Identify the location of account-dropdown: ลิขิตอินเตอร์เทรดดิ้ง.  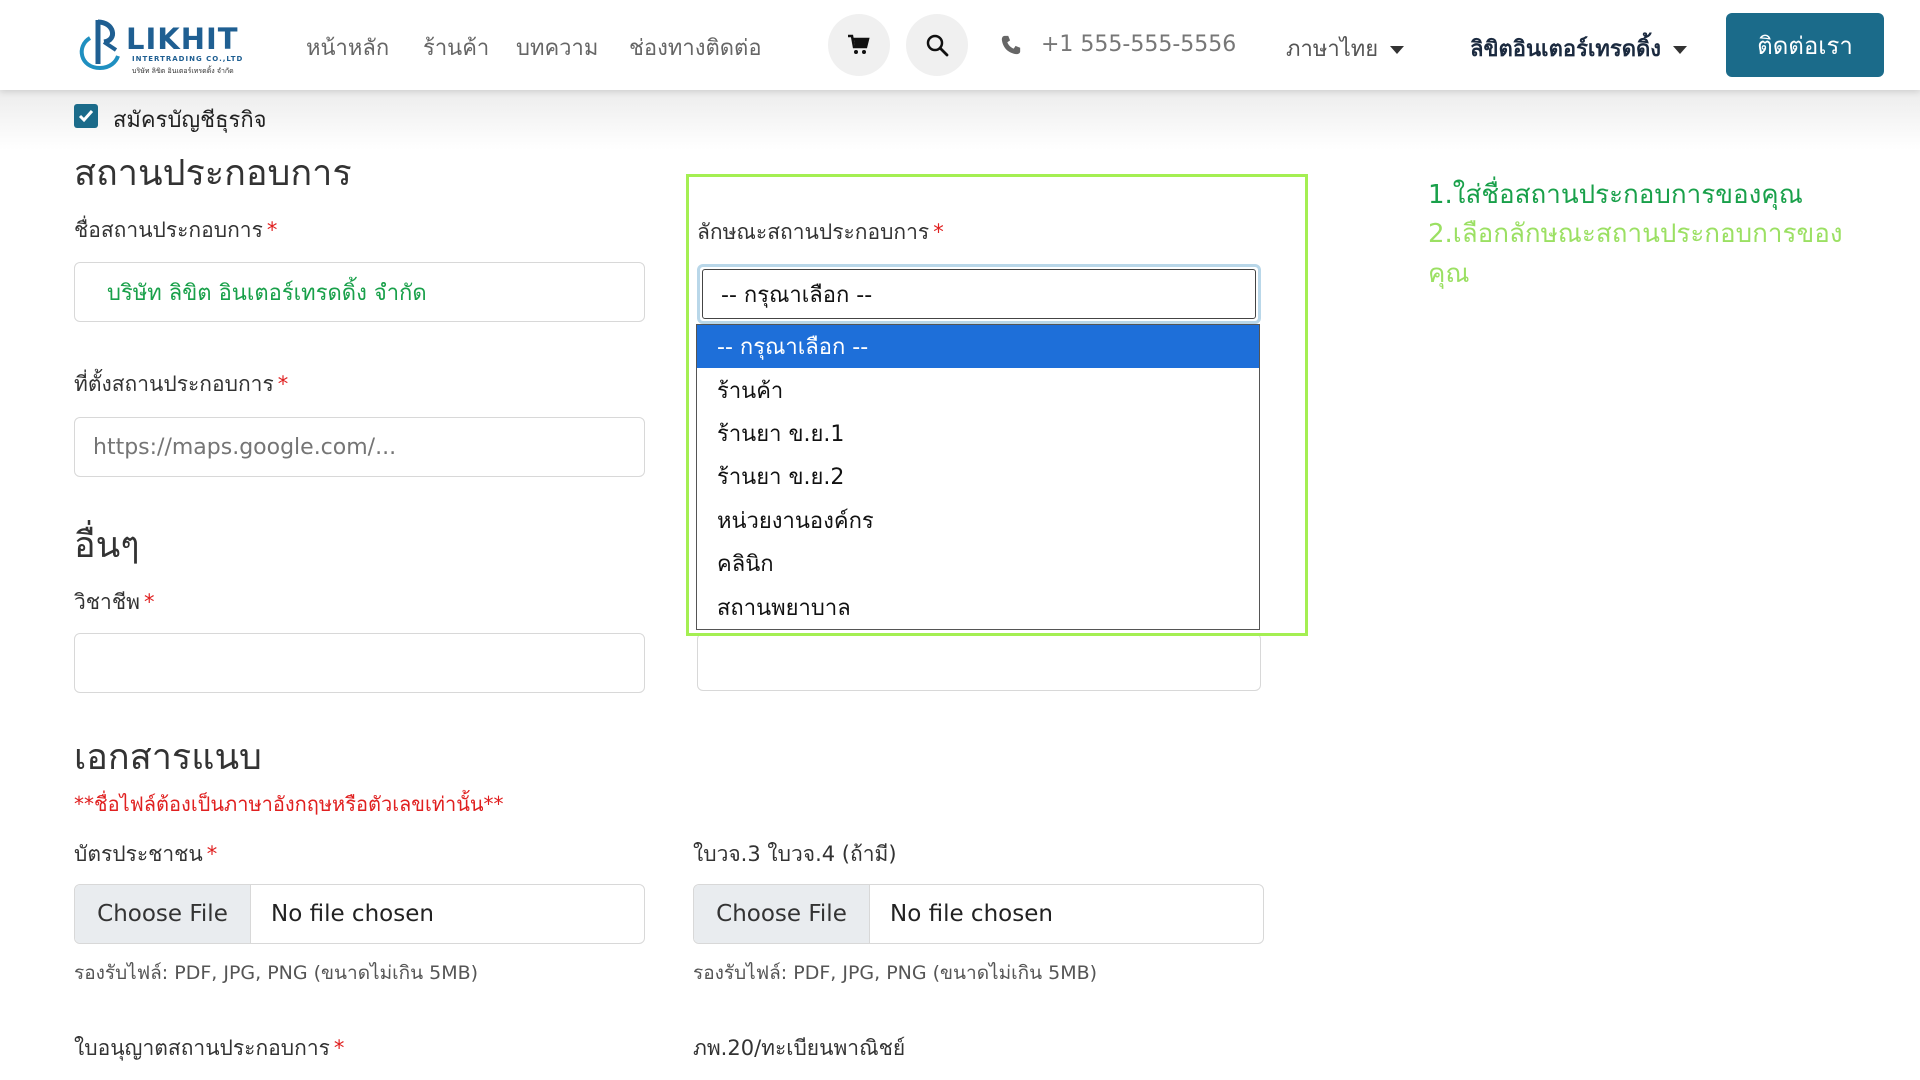
(1579, 48).